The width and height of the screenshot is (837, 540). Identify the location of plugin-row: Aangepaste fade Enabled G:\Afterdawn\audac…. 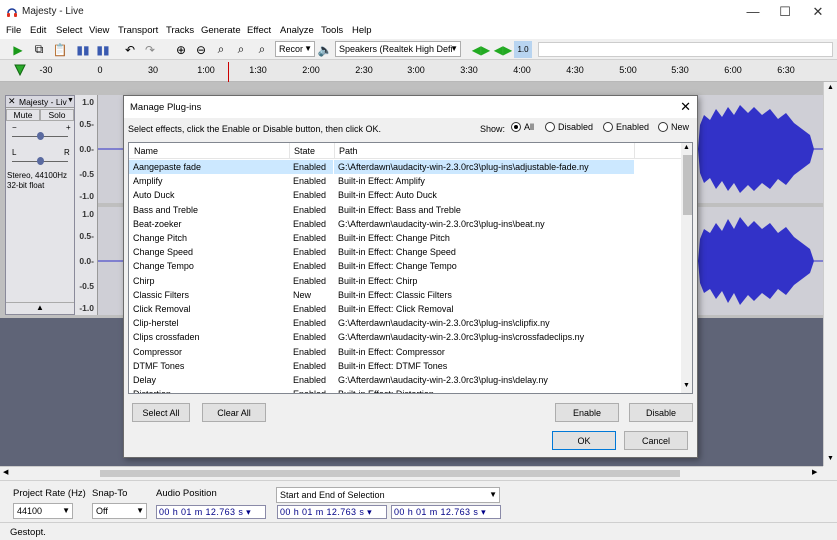
(405, 167).